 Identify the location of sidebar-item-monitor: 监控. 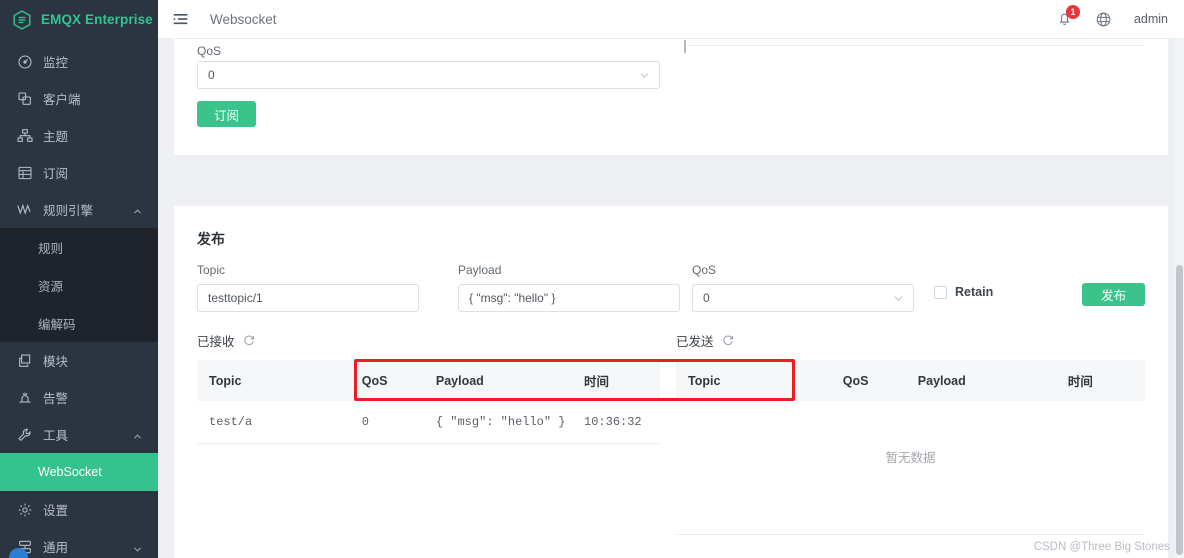
(79, 61).